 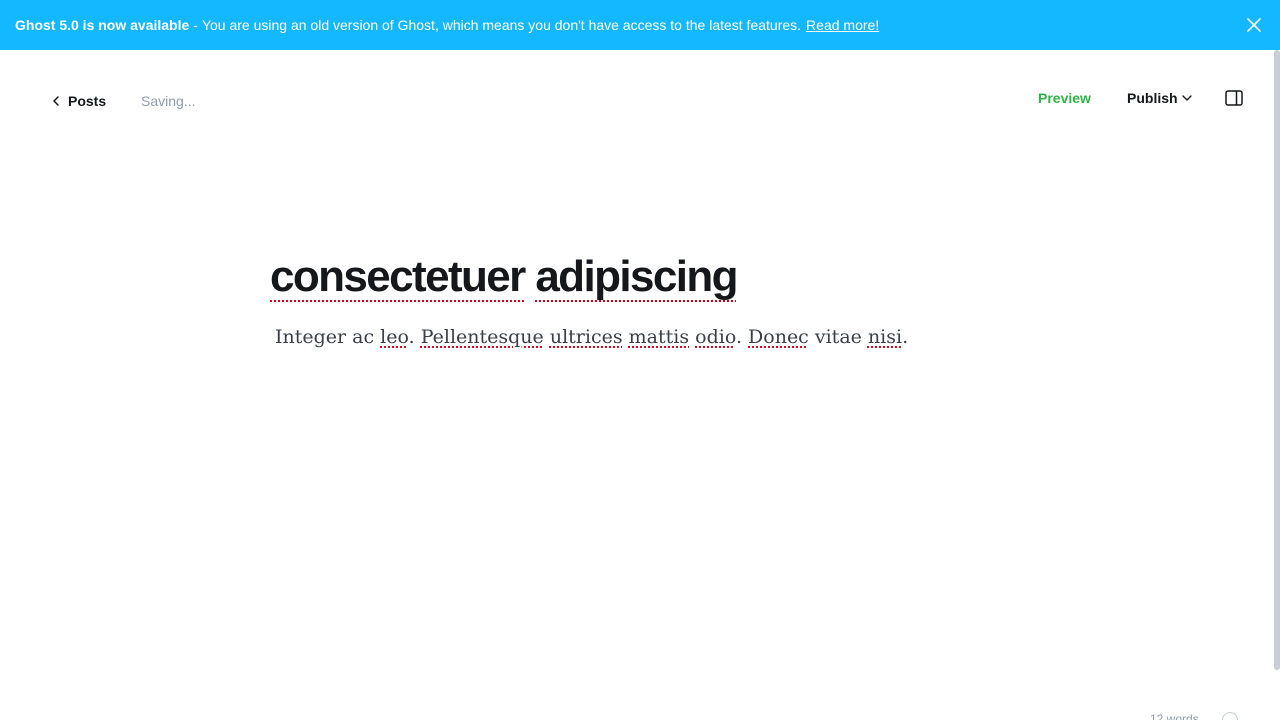 I want to click on word-count: 12 words, so click(x=1174, y=716).